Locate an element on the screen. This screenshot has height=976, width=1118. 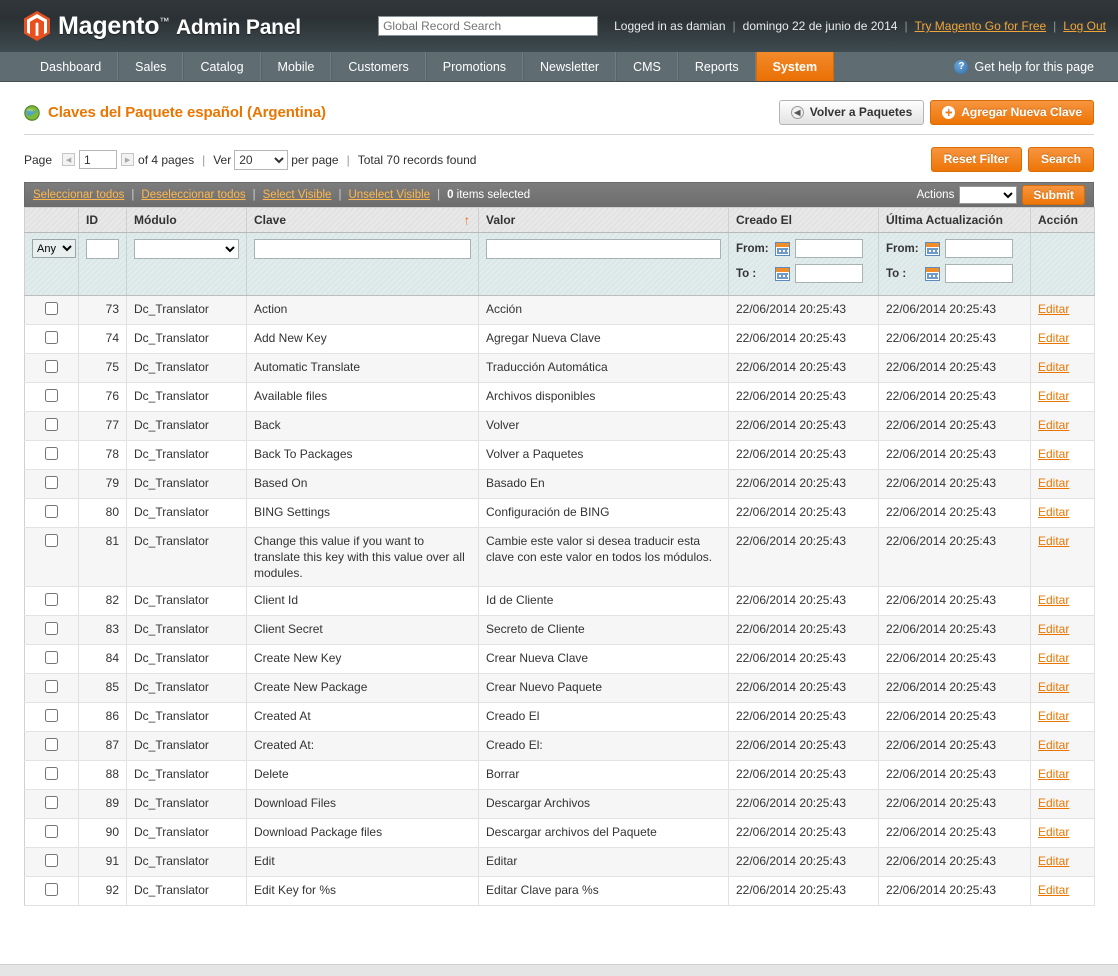
per-page-select: 20 is located at coordinates (261, 159).